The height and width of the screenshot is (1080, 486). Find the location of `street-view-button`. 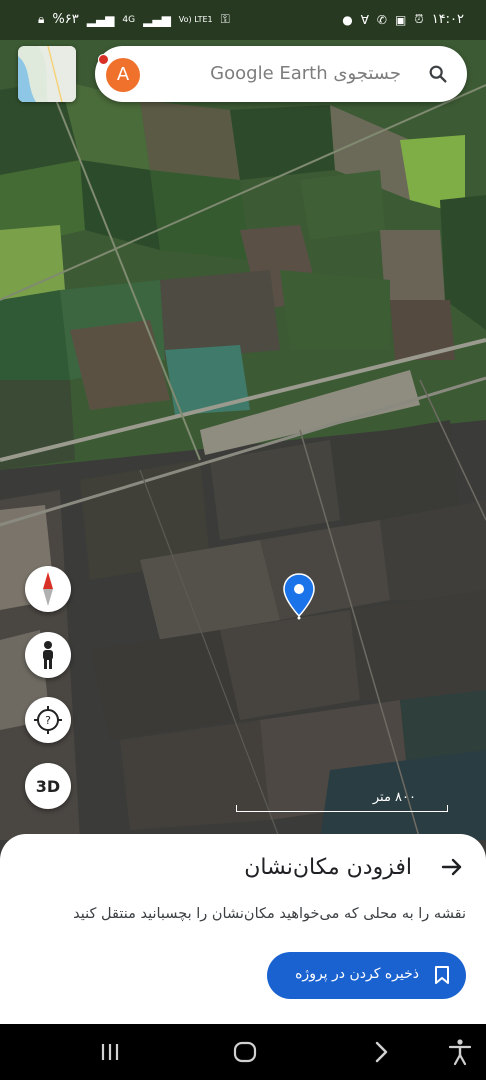

street-view-button is located at coordinates (48, 655).